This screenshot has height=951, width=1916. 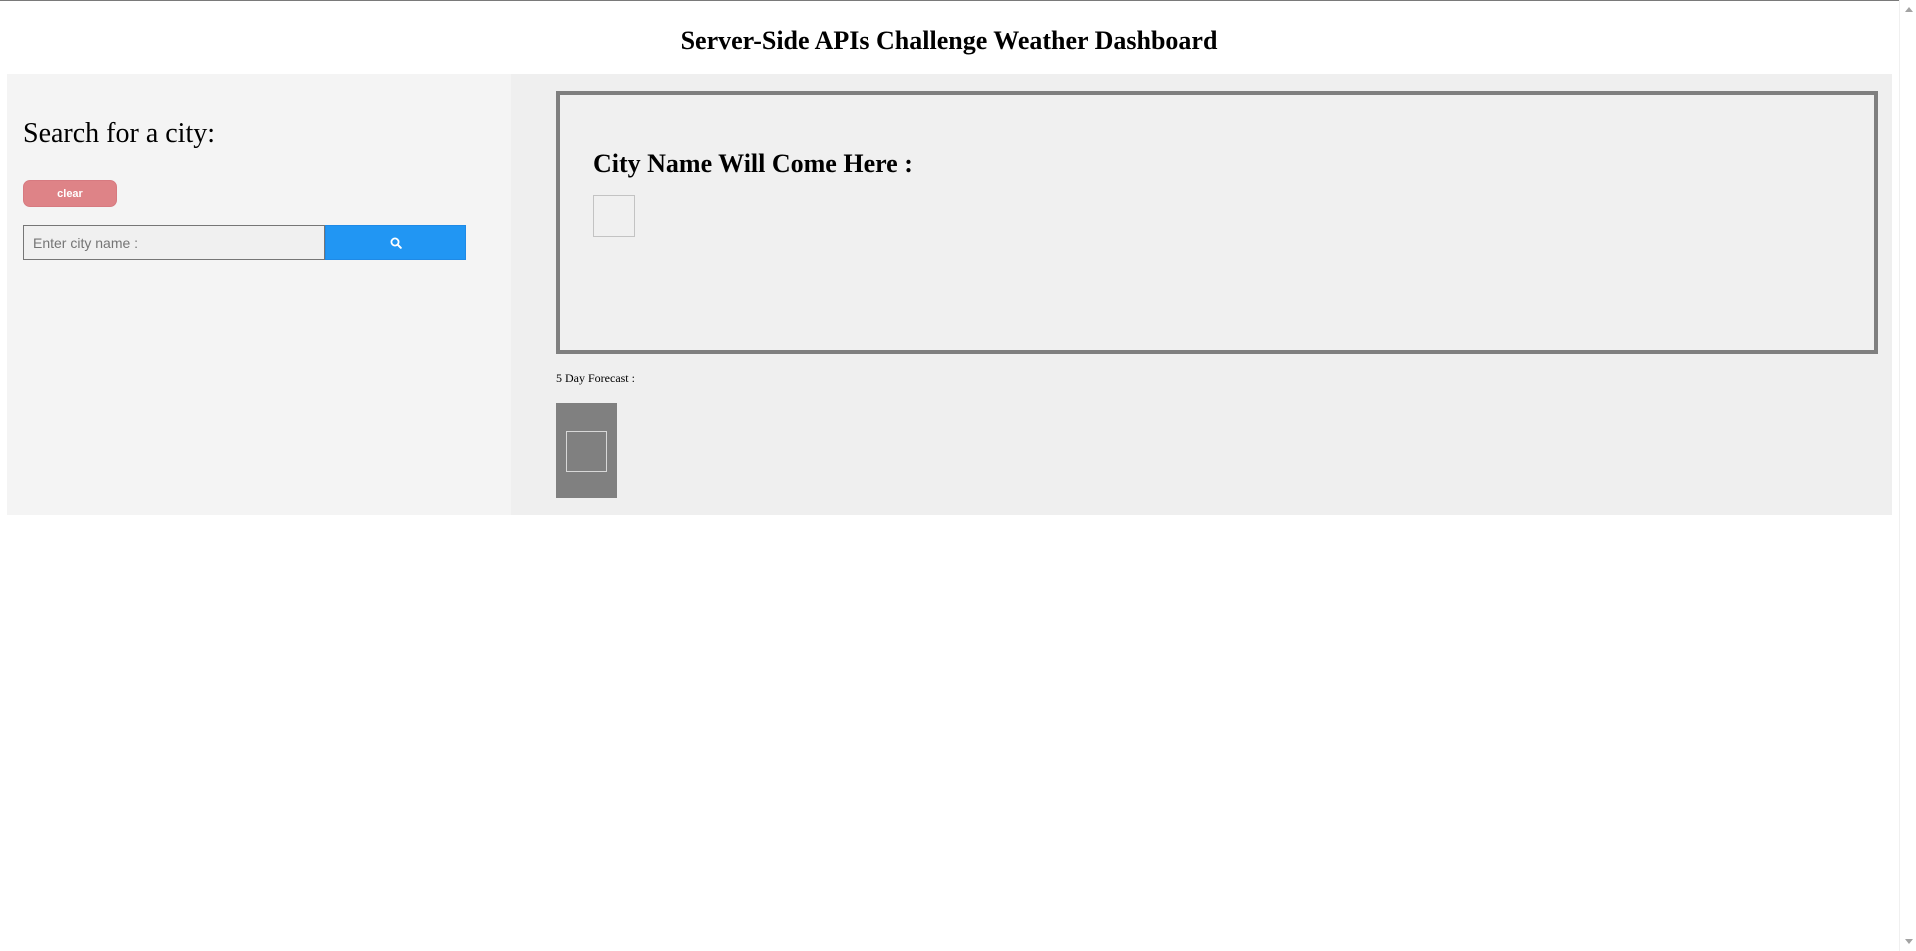 I want to click on search-icon, so click(x=396, y=243).